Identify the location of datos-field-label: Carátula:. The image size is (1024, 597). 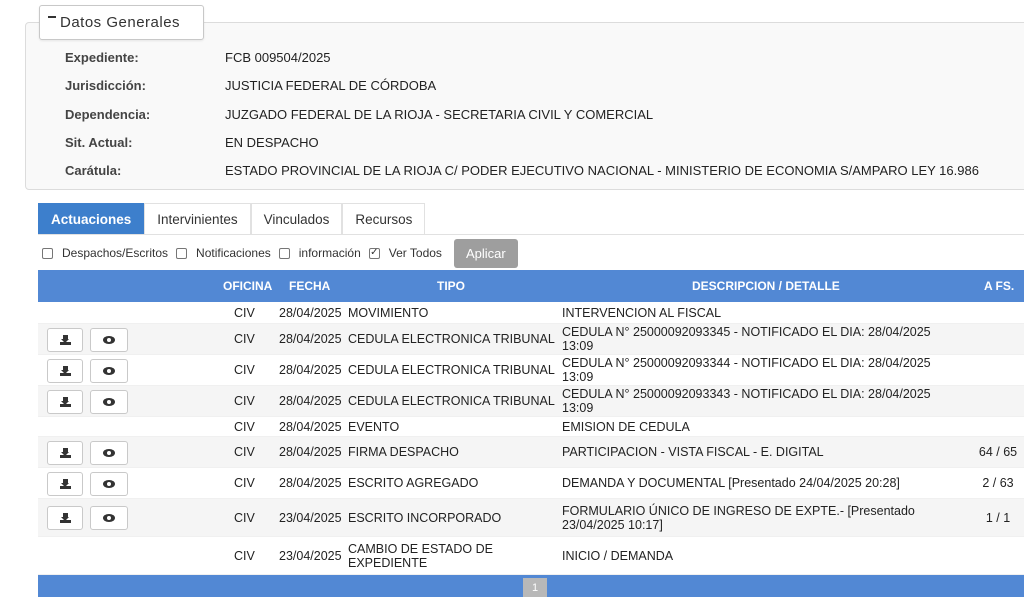
(93, 170).